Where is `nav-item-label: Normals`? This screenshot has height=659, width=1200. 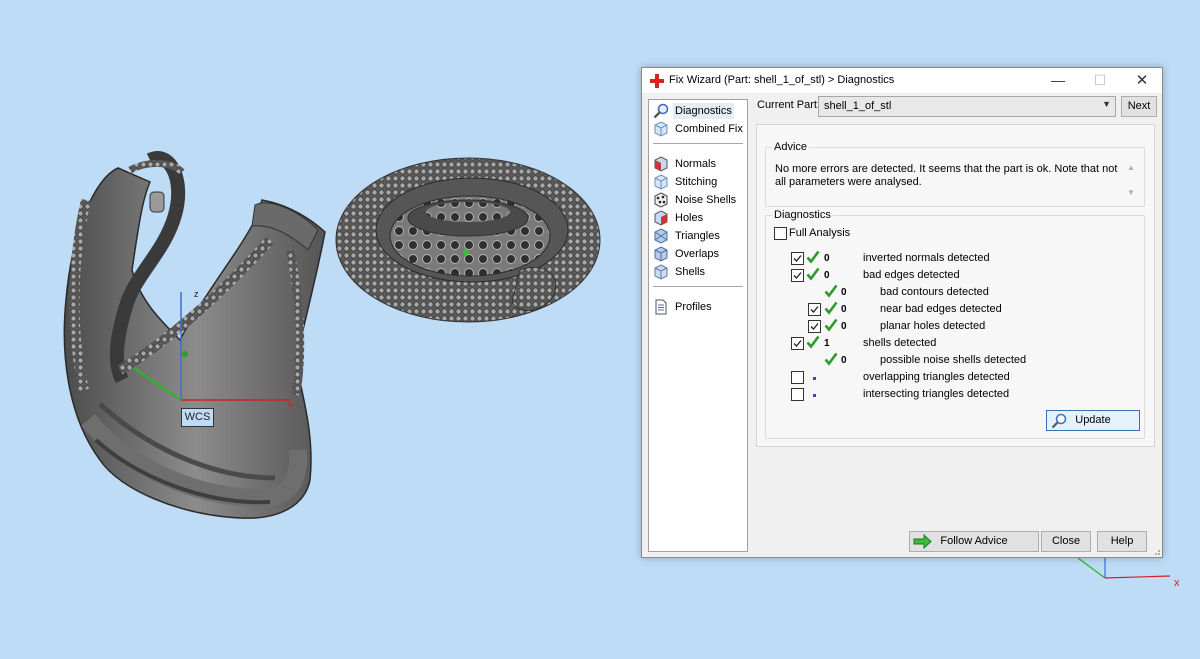
nav-item-label: Normals is located at coordinates (695, 164).